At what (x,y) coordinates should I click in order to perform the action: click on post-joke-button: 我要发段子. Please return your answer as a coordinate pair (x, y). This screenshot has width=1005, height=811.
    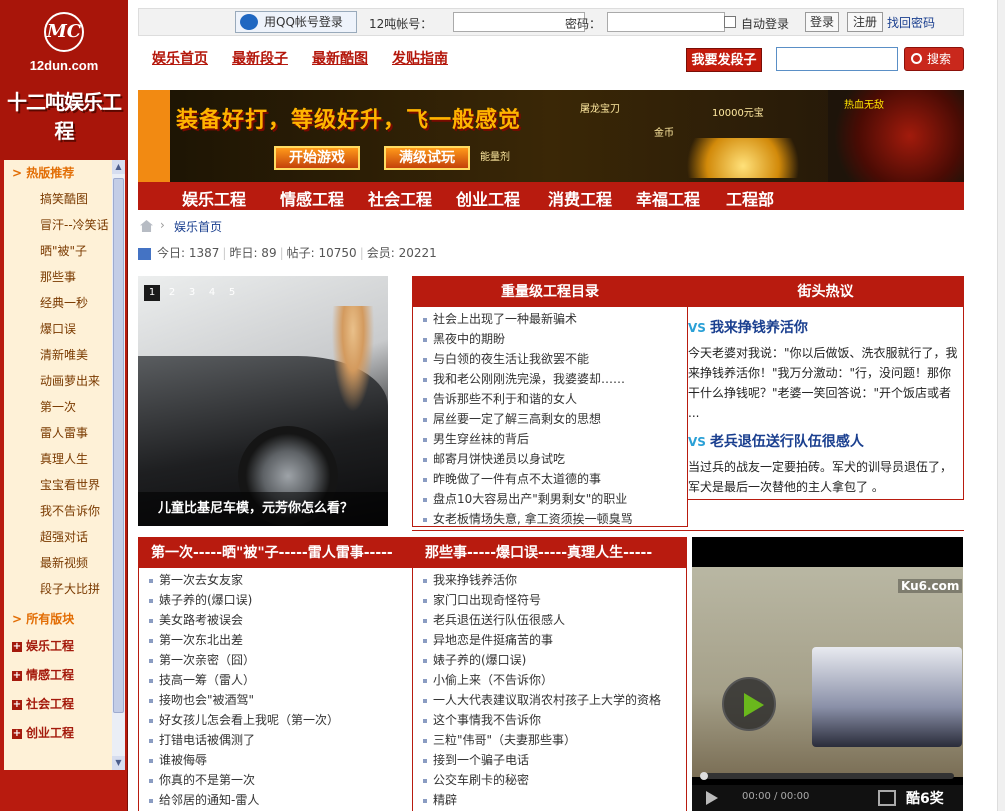
    Looking at the image, I should click on (724, 60).